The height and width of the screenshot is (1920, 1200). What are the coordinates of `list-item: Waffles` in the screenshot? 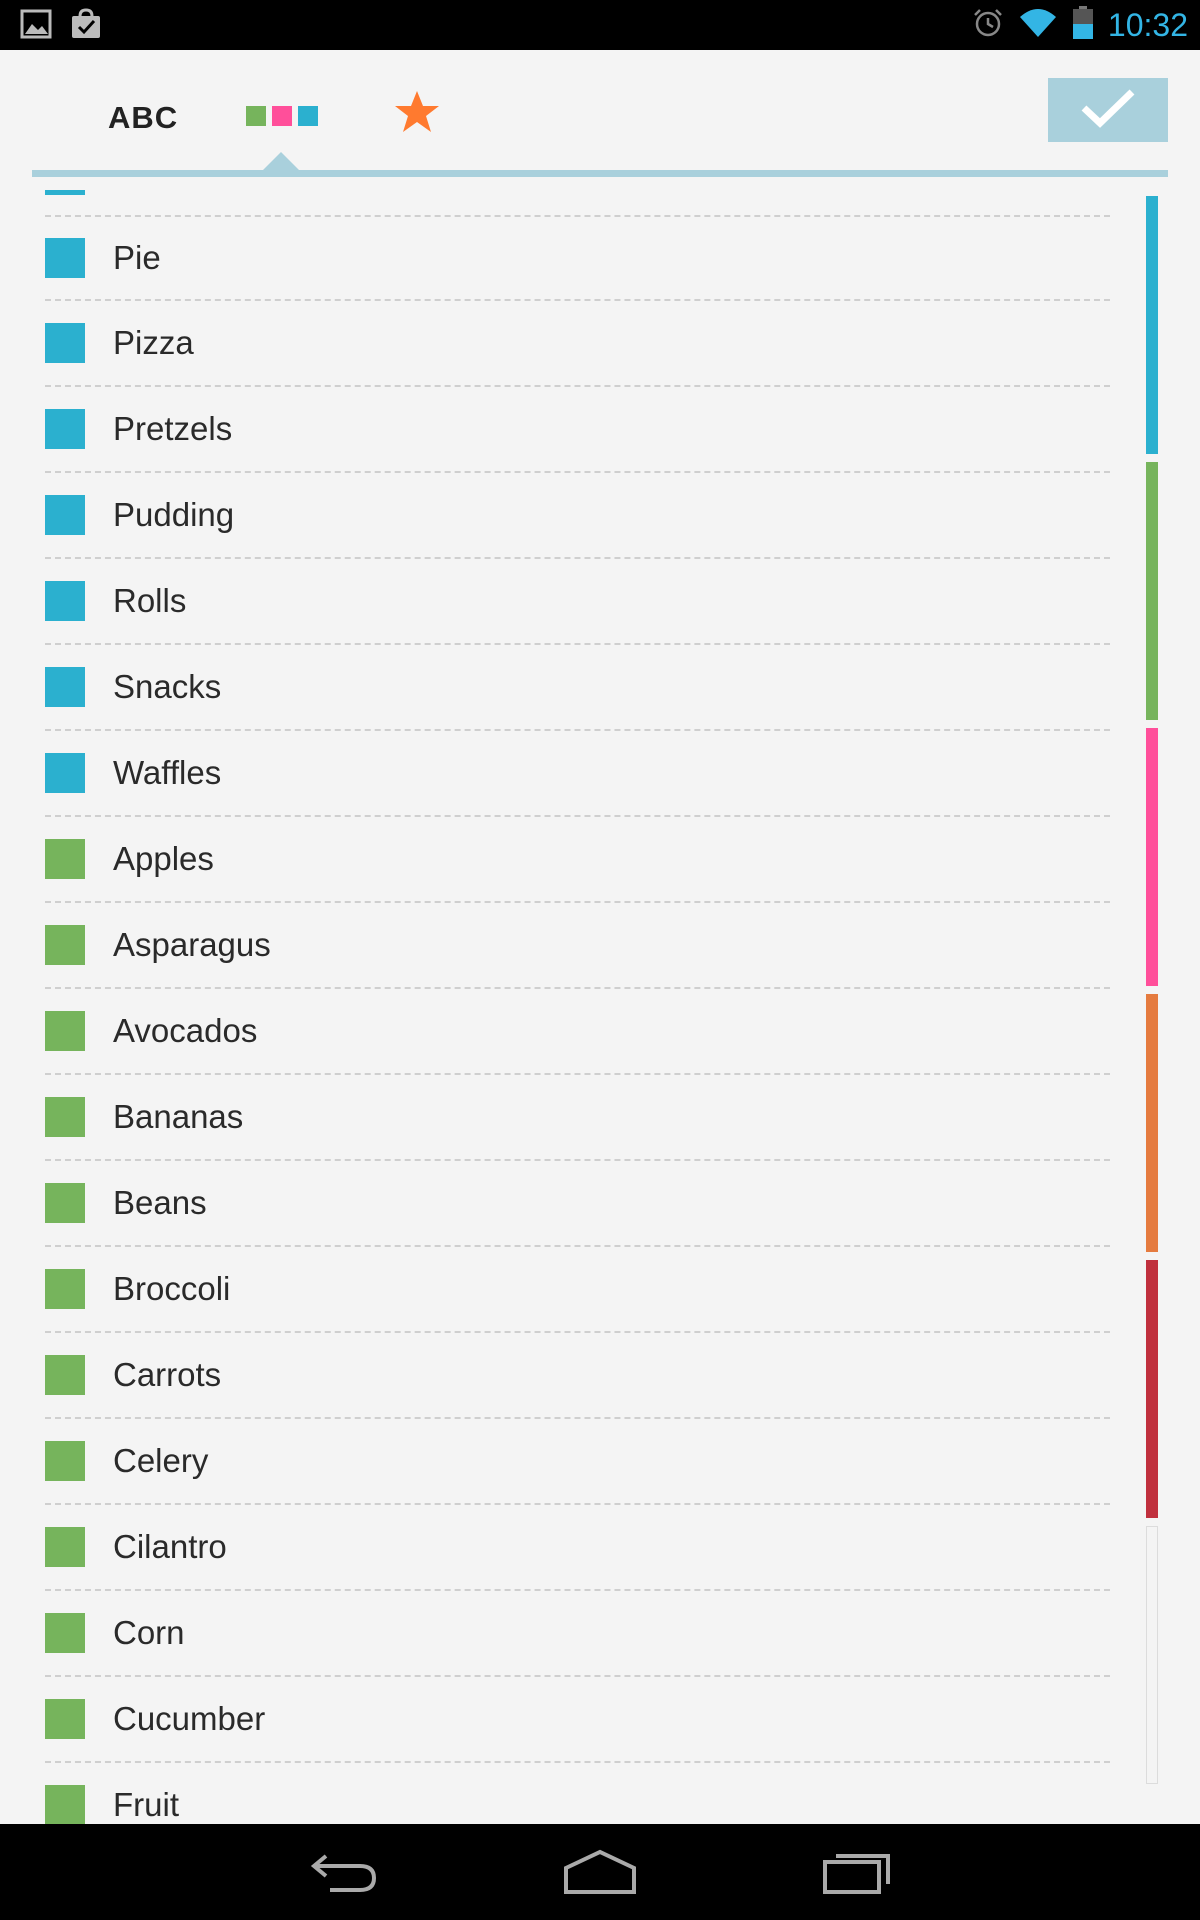 It's located at (577, 774).